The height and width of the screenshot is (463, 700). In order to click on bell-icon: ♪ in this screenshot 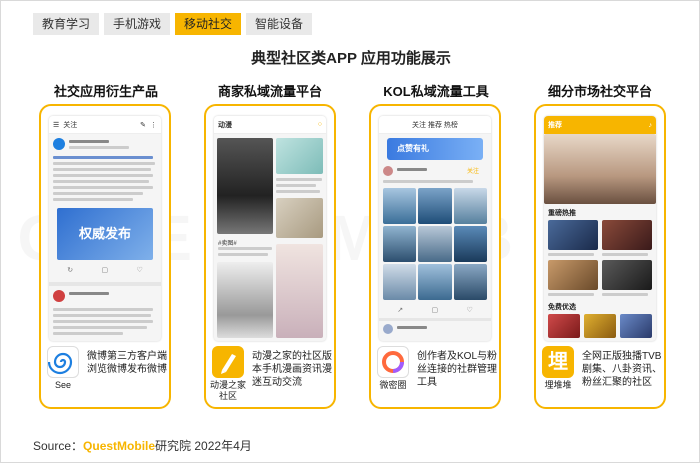, I will do `click(650, 125)`.